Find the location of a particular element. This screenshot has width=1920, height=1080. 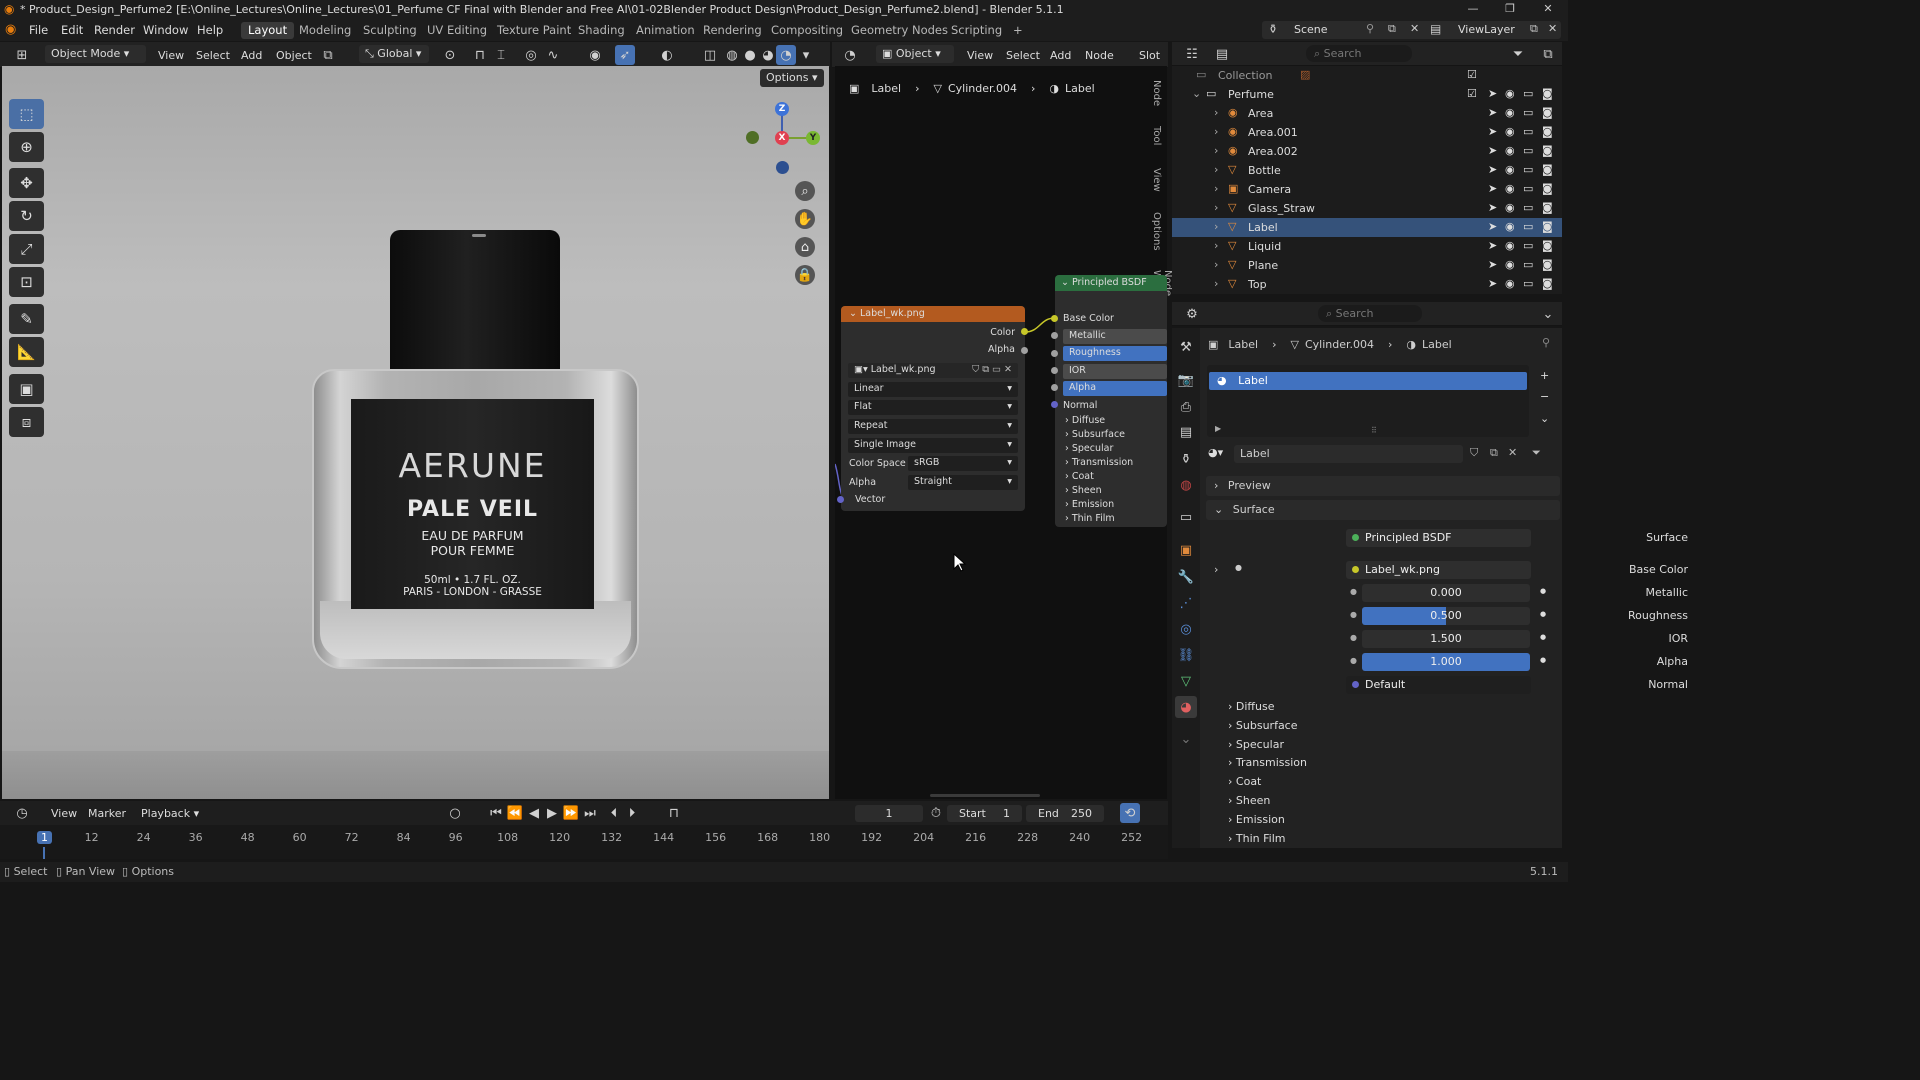

workspace-tab-modeling: Modeling is located at coordinates (325, 30).